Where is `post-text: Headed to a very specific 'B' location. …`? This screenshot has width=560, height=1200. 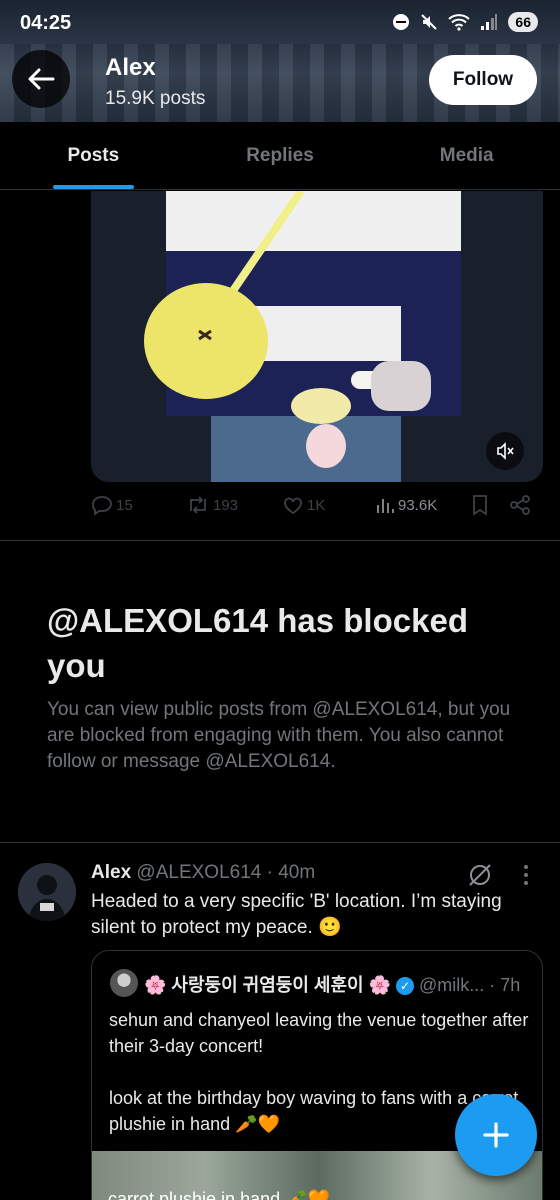 post-text: Headed to a very specific 'B' location. … is located at coordinates (296, 914).